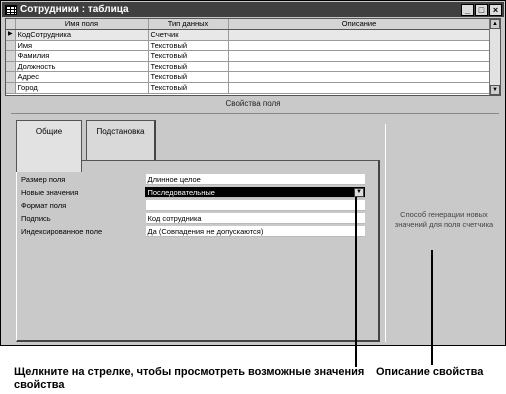 This screenshot has width=506, height=394. What do you see at coordinates (82, 88) in the screenshot?
I see `field-name-cell: Город` at bounding box center [82, 88].